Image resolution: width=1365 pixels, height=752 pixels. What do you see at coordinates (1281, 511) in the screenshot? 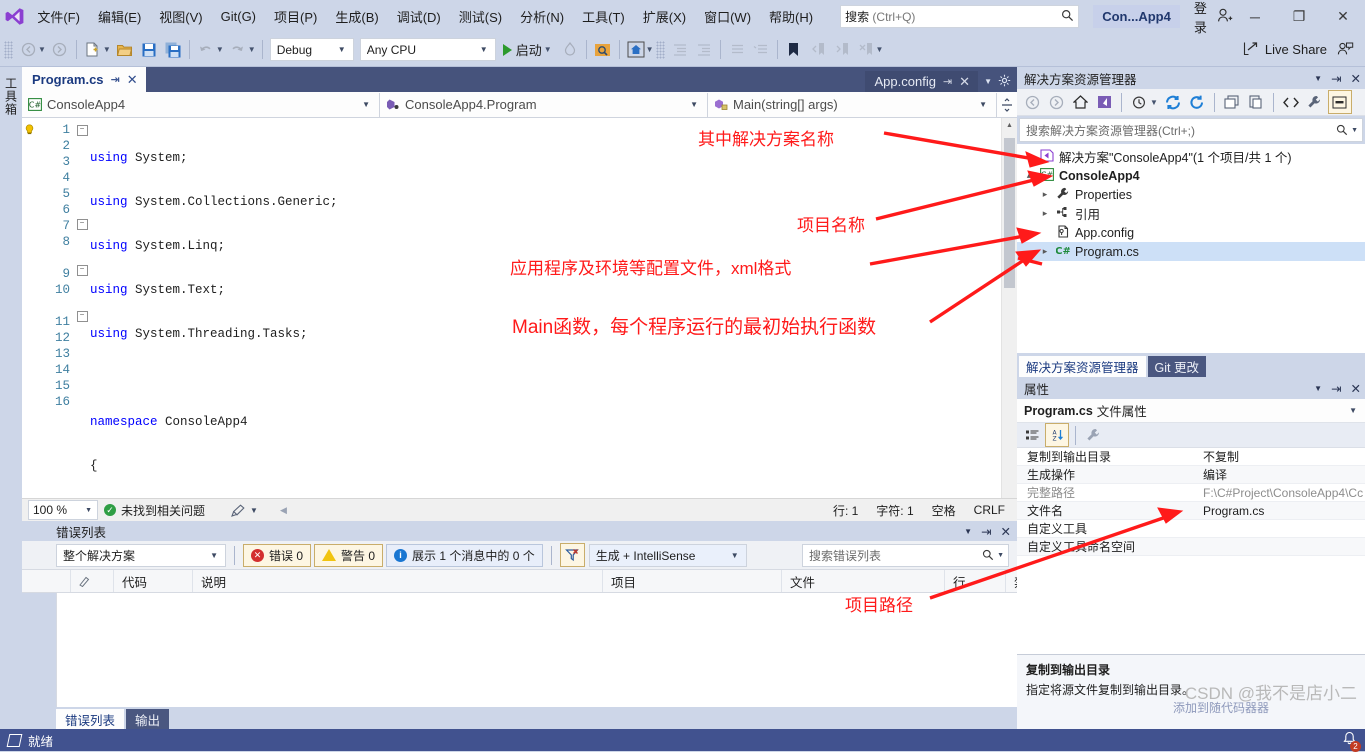
I see `property-value: Program.cs` at bounding box center [1281, 511].